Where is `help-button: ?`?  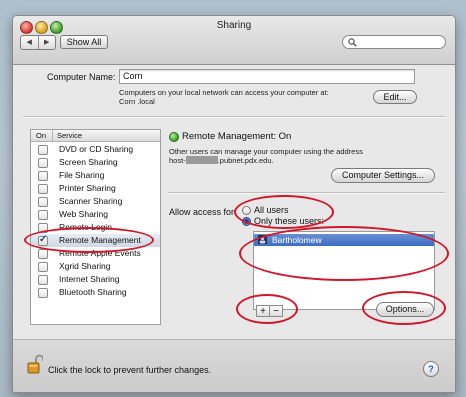
help-button: ? is located at coordinates (431, 369).